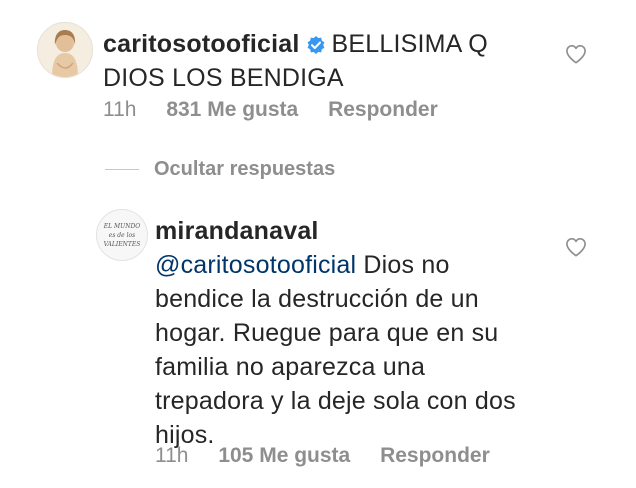  I want to click on reply-text-line3: hogar. Ruegue para que en su, so click(327, 333).